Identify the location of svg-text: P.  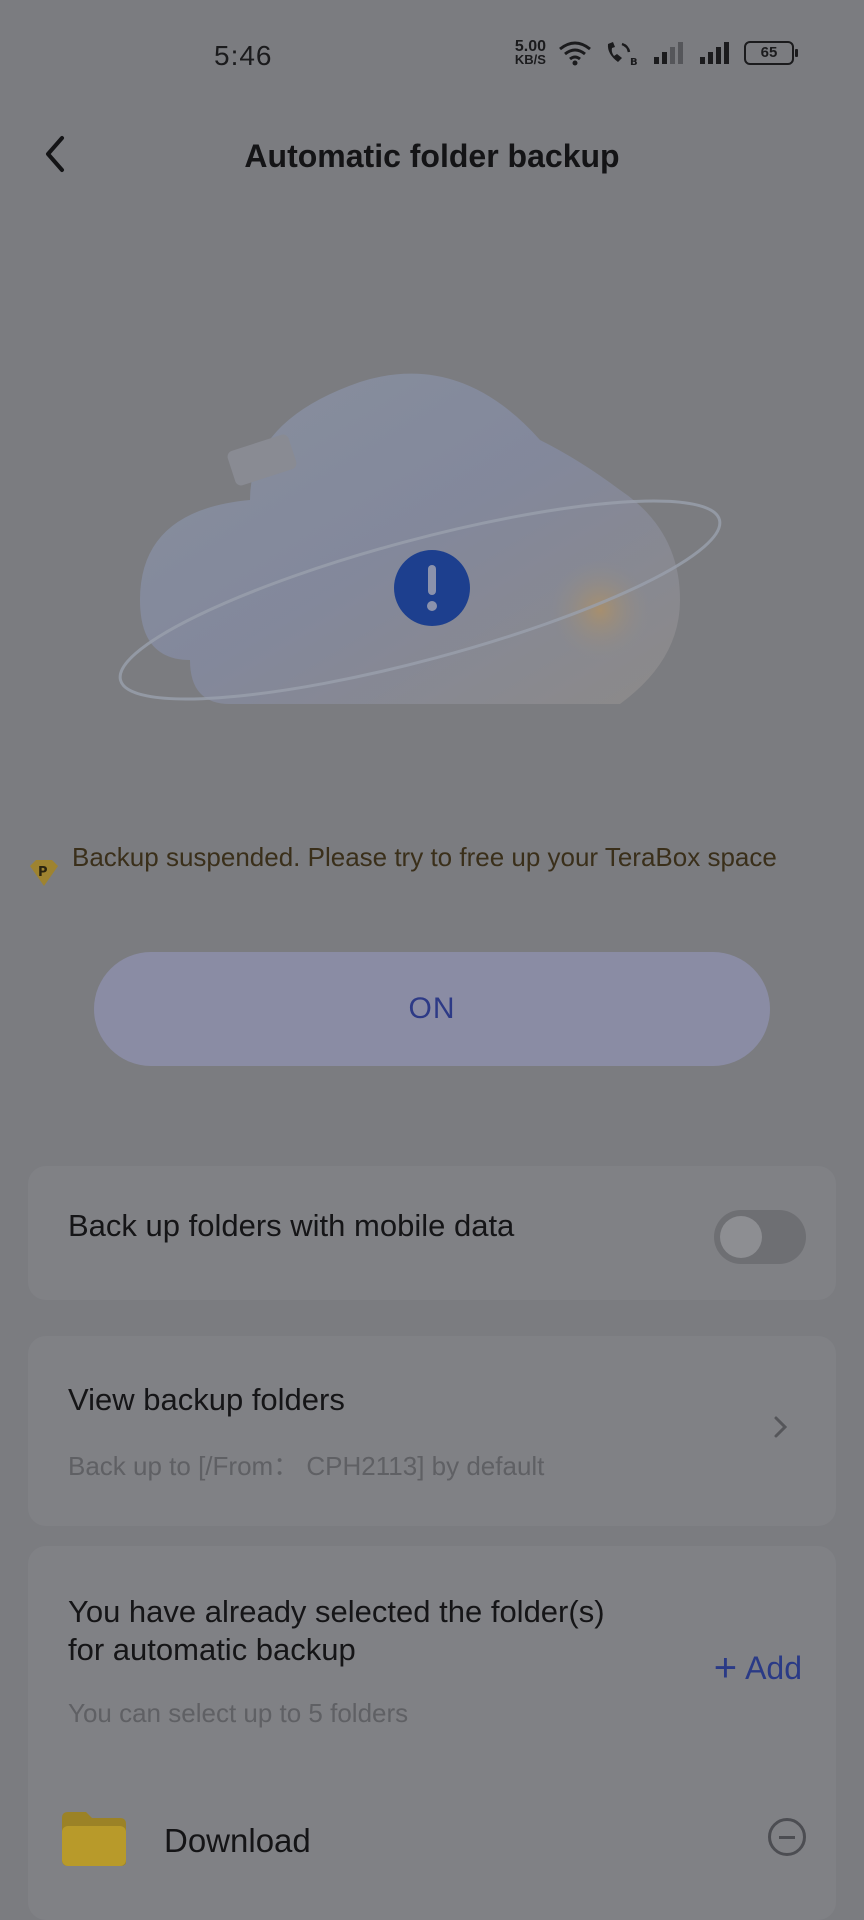
(43, 872).